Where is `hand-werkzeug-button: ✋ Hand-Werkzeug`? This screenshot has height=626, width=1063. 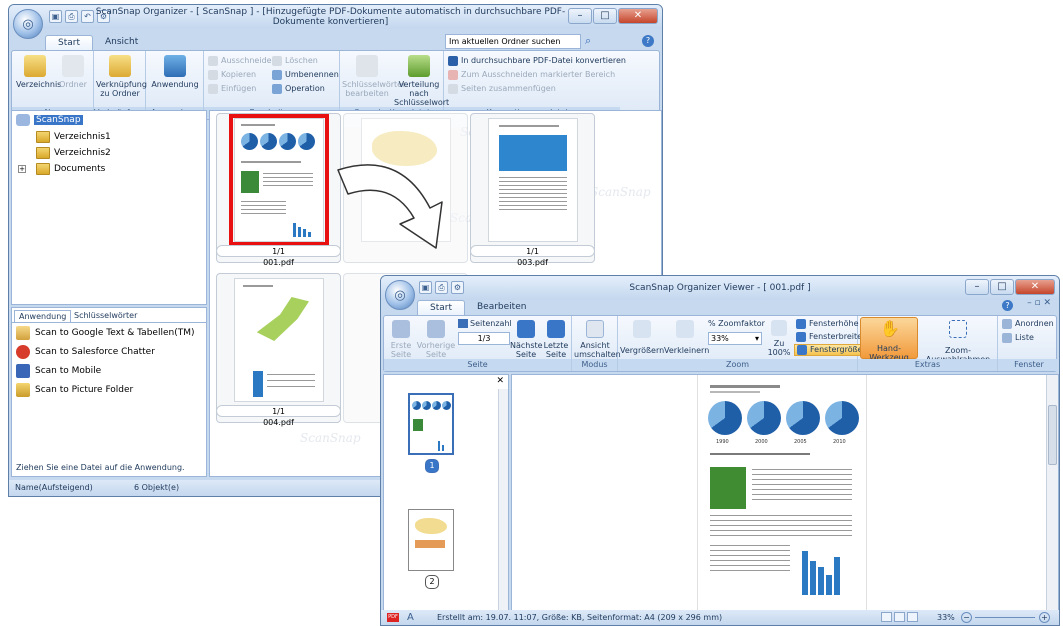 hand-werkzeug-button: ✋ Hand-Werkzeug is located at coordinates (889, 339).